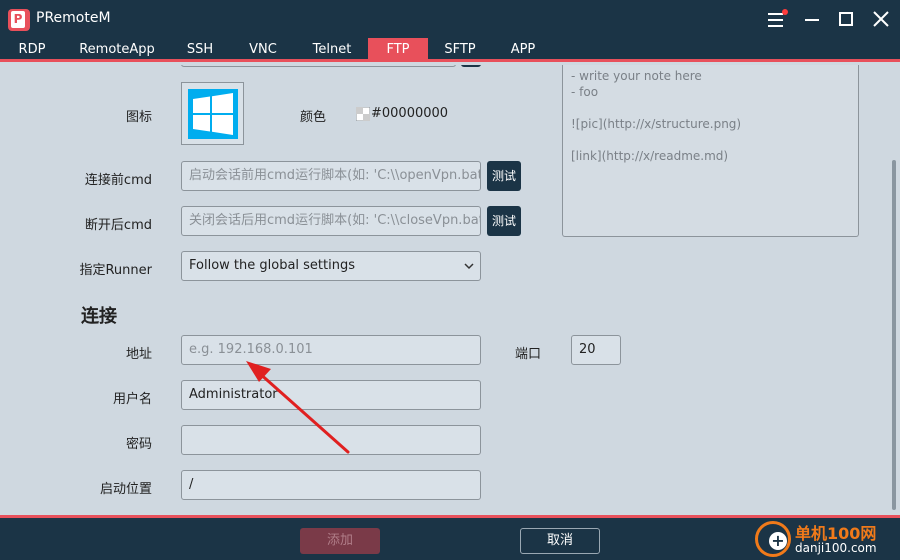  I want to click on logo-letter: P, so click(18, 19).